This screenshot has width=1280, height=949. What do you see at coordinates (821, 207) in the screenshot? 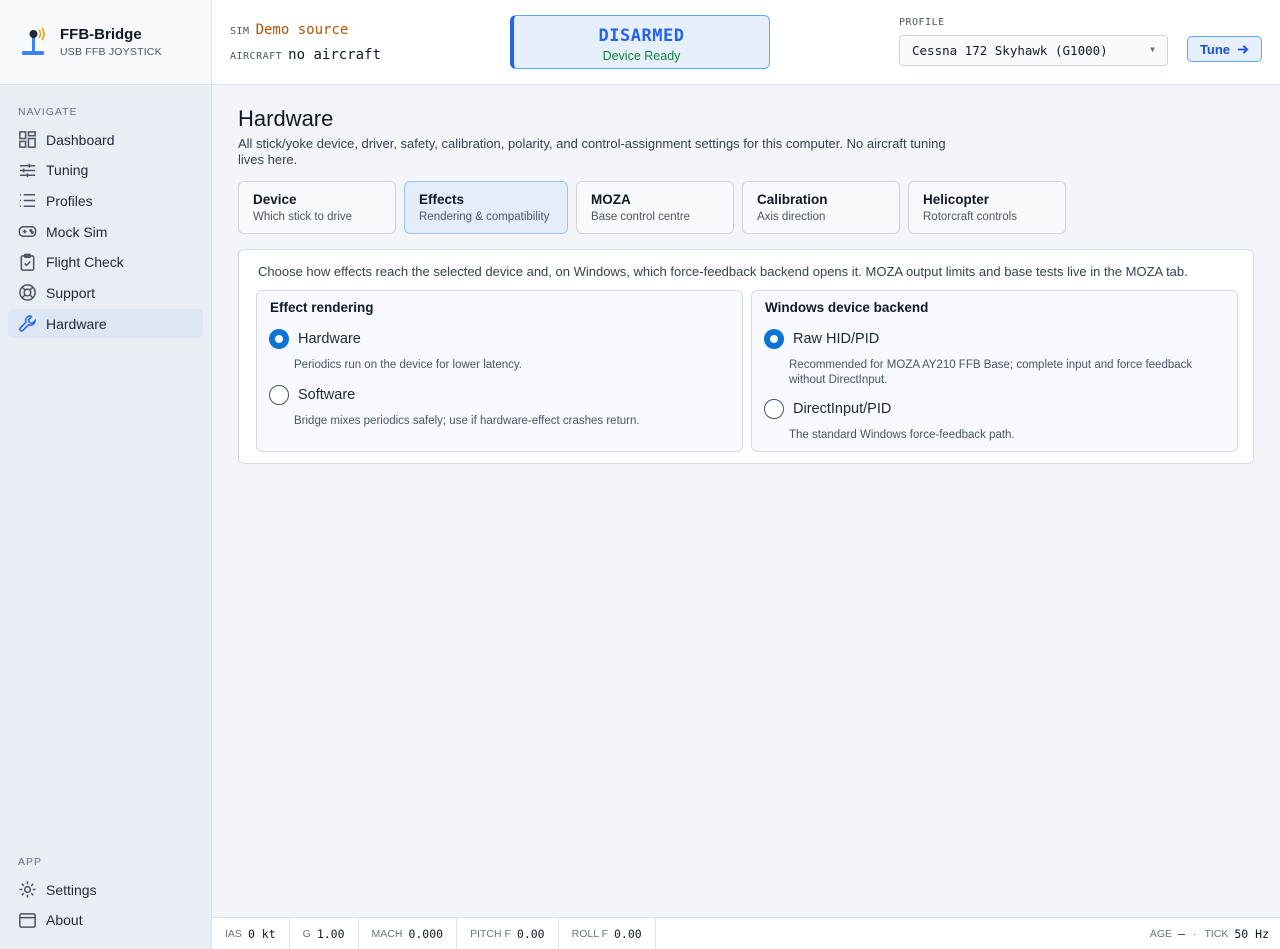
I see `tab-calibration: Calibration Axis direction` at bounding box center [821, 207].